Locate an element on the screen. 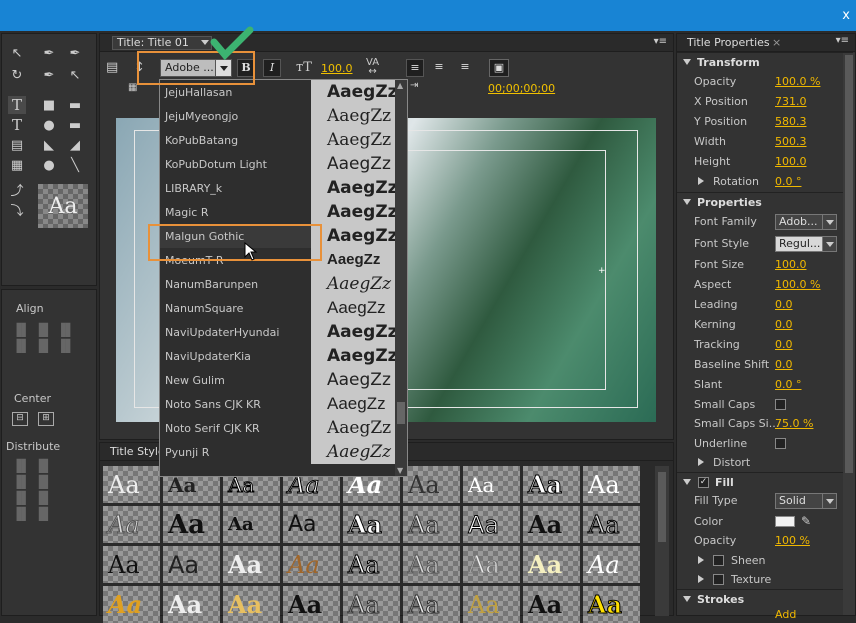 The width and height of the screenshot is (856, 623). font-list-item: Noto Serif CJK KR AaegZz is located at coordinates (277, 428).